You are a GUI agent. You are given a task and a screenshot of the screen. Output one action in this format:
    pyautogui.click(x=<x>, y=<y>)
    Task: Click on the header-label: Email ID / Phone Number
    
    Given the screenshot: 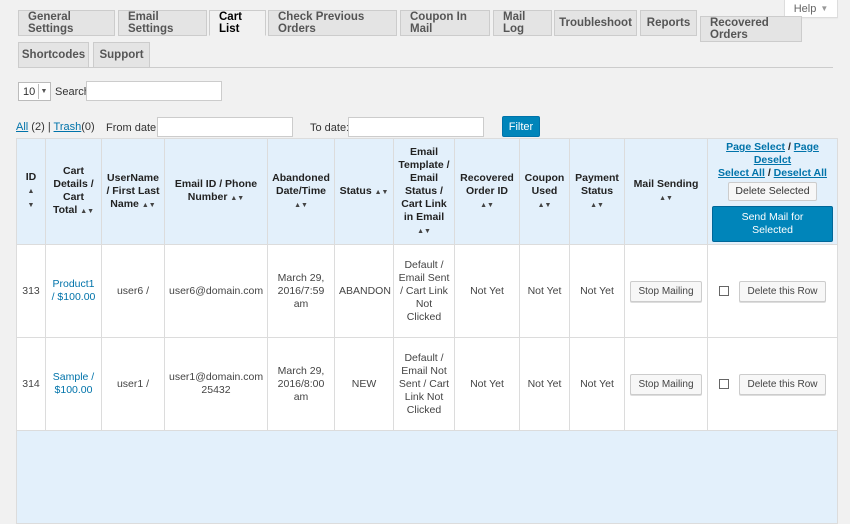 What is the action you would take?
    pyautogui.click(x=216, y=190)
    